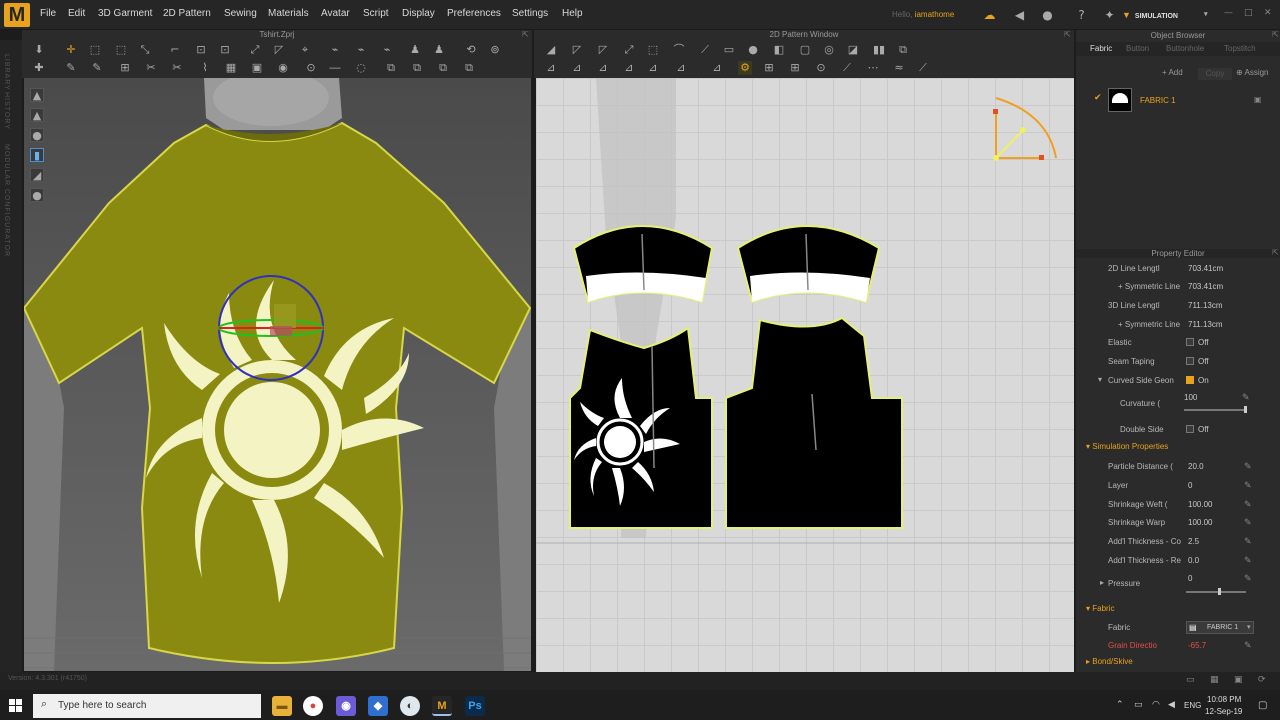 This screenshot has height=720, width=1280. I want to click on light-view-icon: ●, so click(37, 195).